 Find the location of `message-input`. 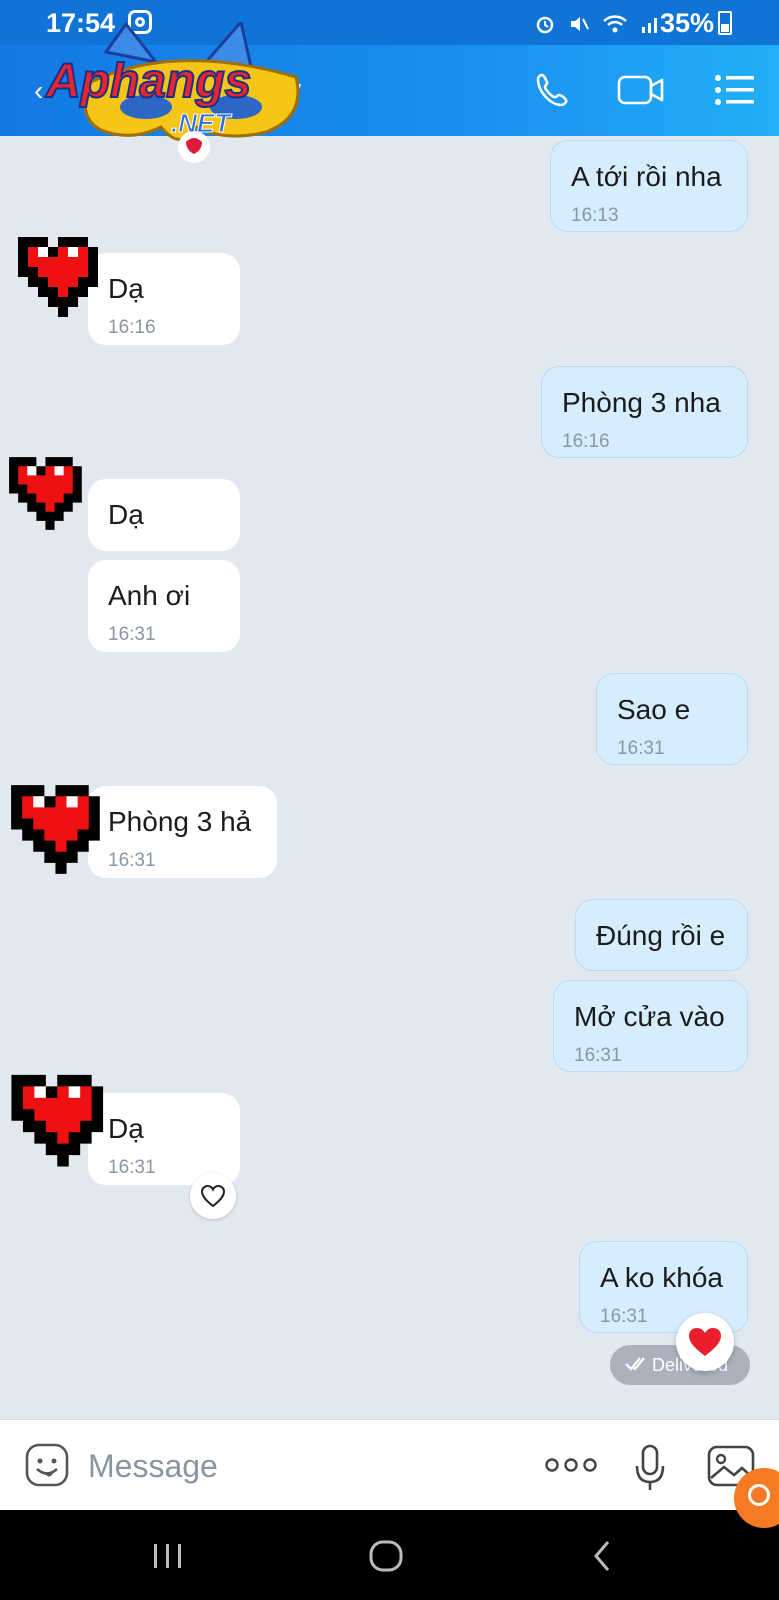

message-input is located at coordinates (298, 1466).